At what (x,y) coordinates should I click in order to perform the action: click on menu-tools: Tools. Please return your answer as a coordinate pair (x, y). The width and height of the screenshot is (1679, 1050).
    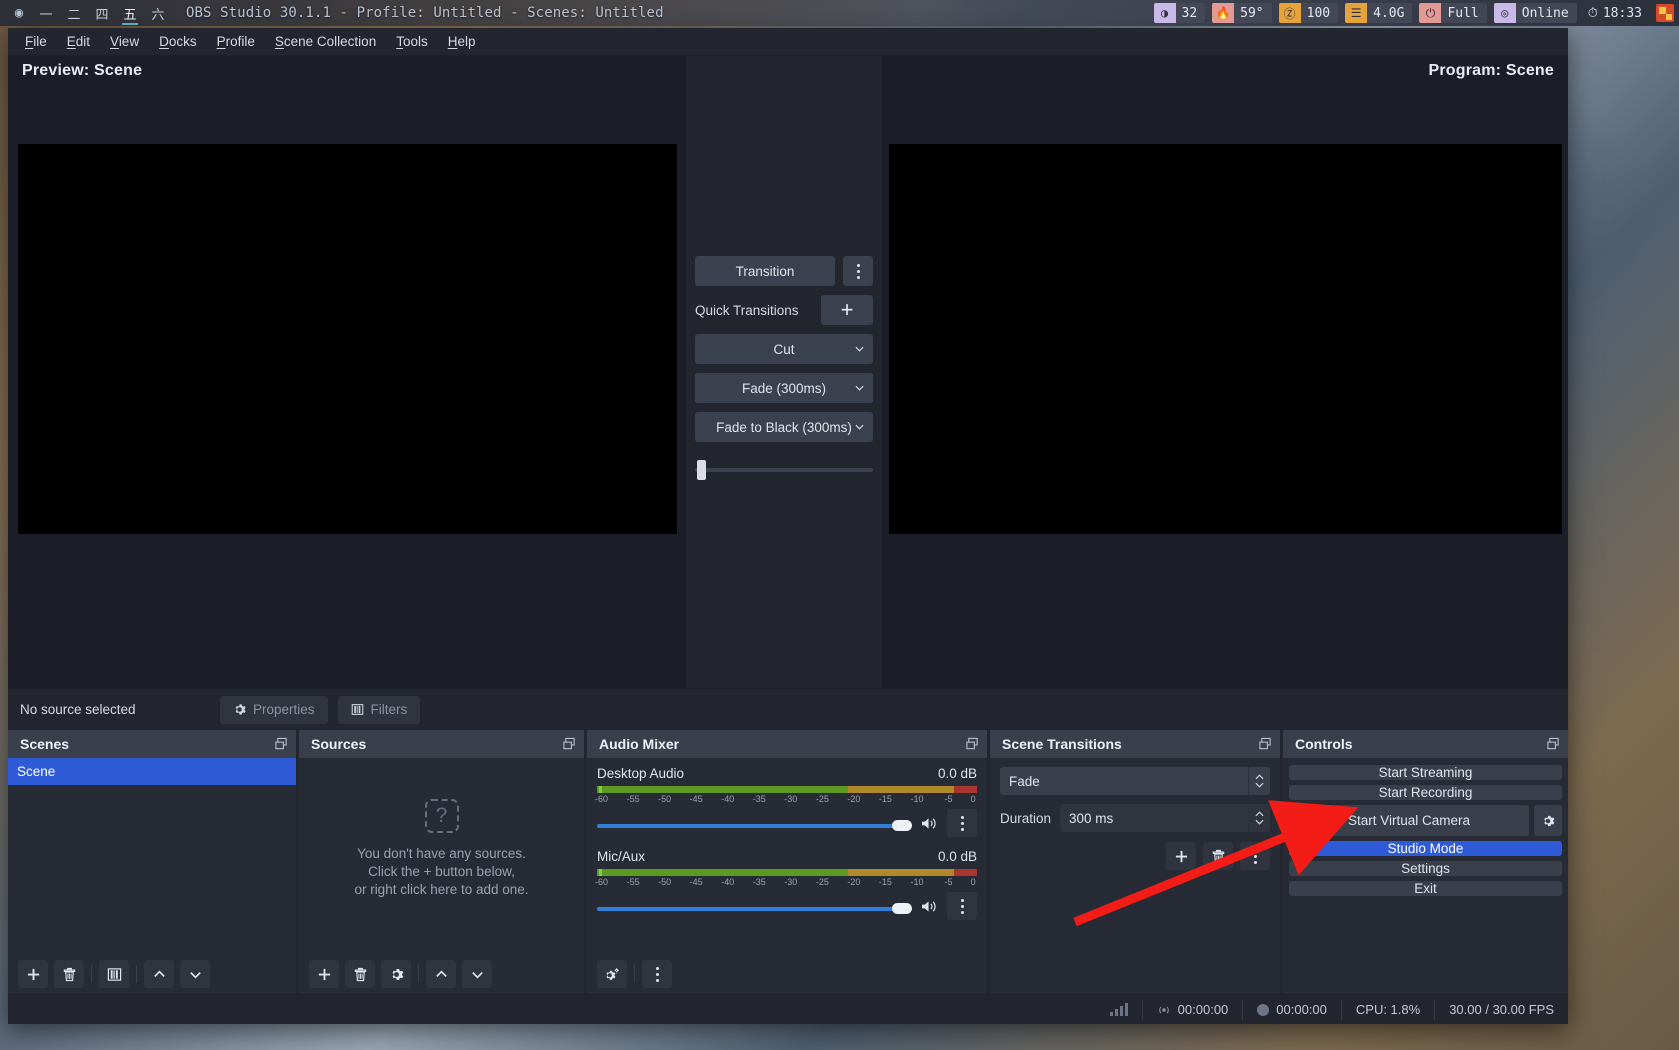
    Looking at the image, I should click on (412, 41).